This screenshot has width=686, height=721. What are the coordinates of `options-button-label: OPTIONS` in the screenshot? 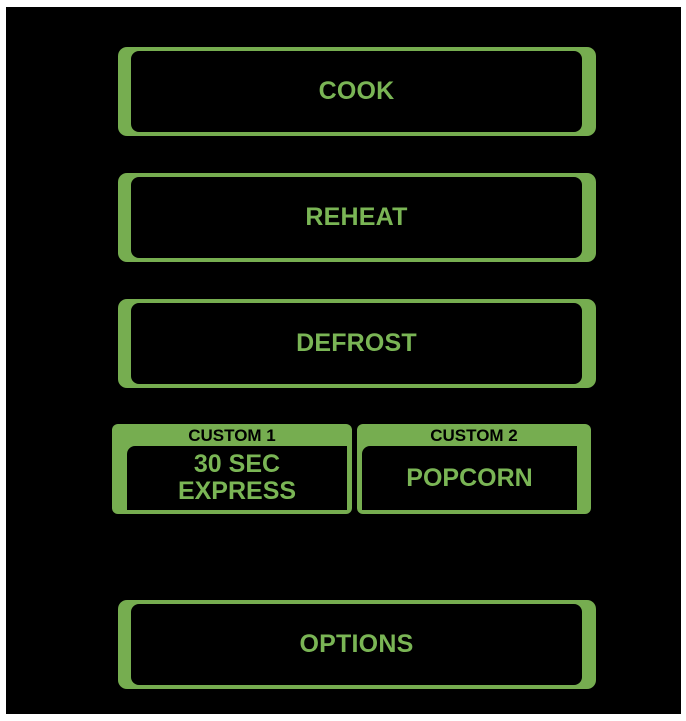 It's located at (356, 644).